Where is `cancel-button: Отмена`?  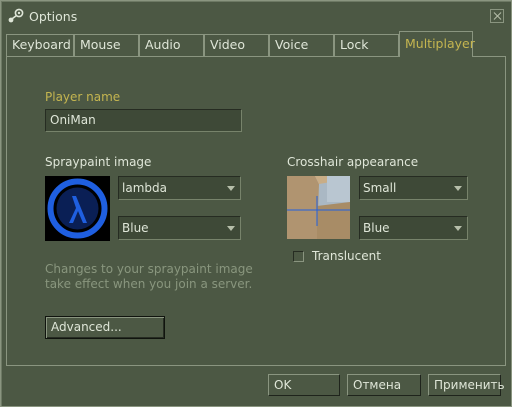 cancel-button: Отмена is located at coordinates (384, 385).